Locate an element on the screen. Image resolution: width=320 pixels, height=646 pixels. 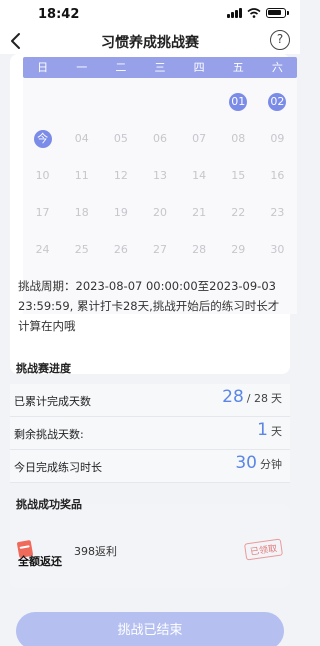
calendar-cell: 24 is located at coordinates (42, 249).